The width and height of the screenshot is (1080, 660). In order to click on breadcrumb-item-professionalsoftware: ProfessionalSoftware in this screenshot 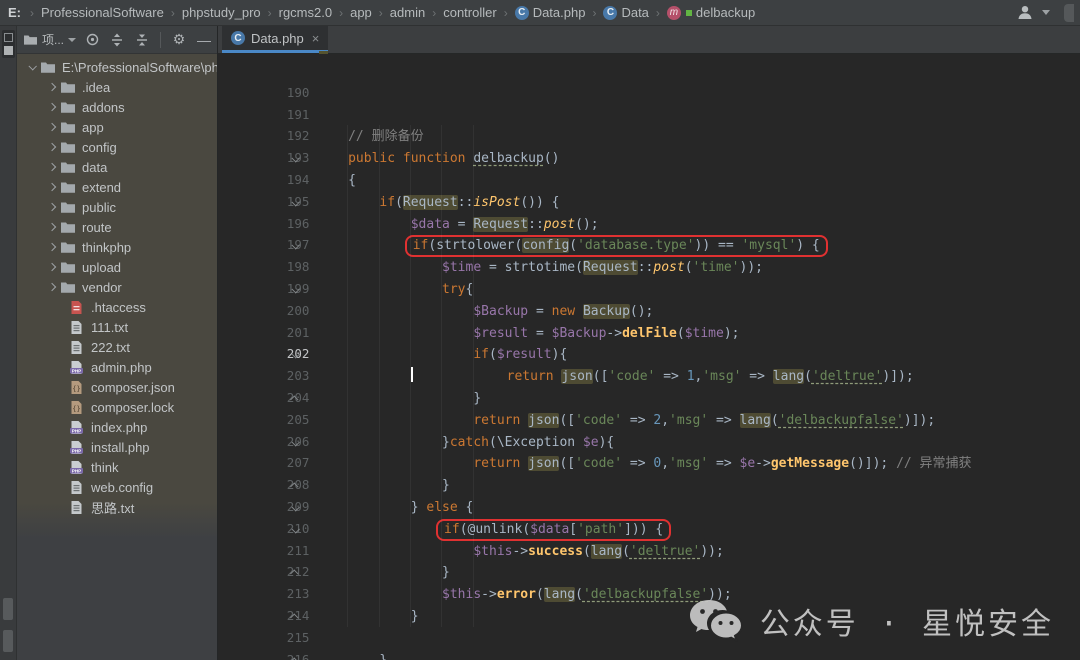, I will do `click(102, 12)`.